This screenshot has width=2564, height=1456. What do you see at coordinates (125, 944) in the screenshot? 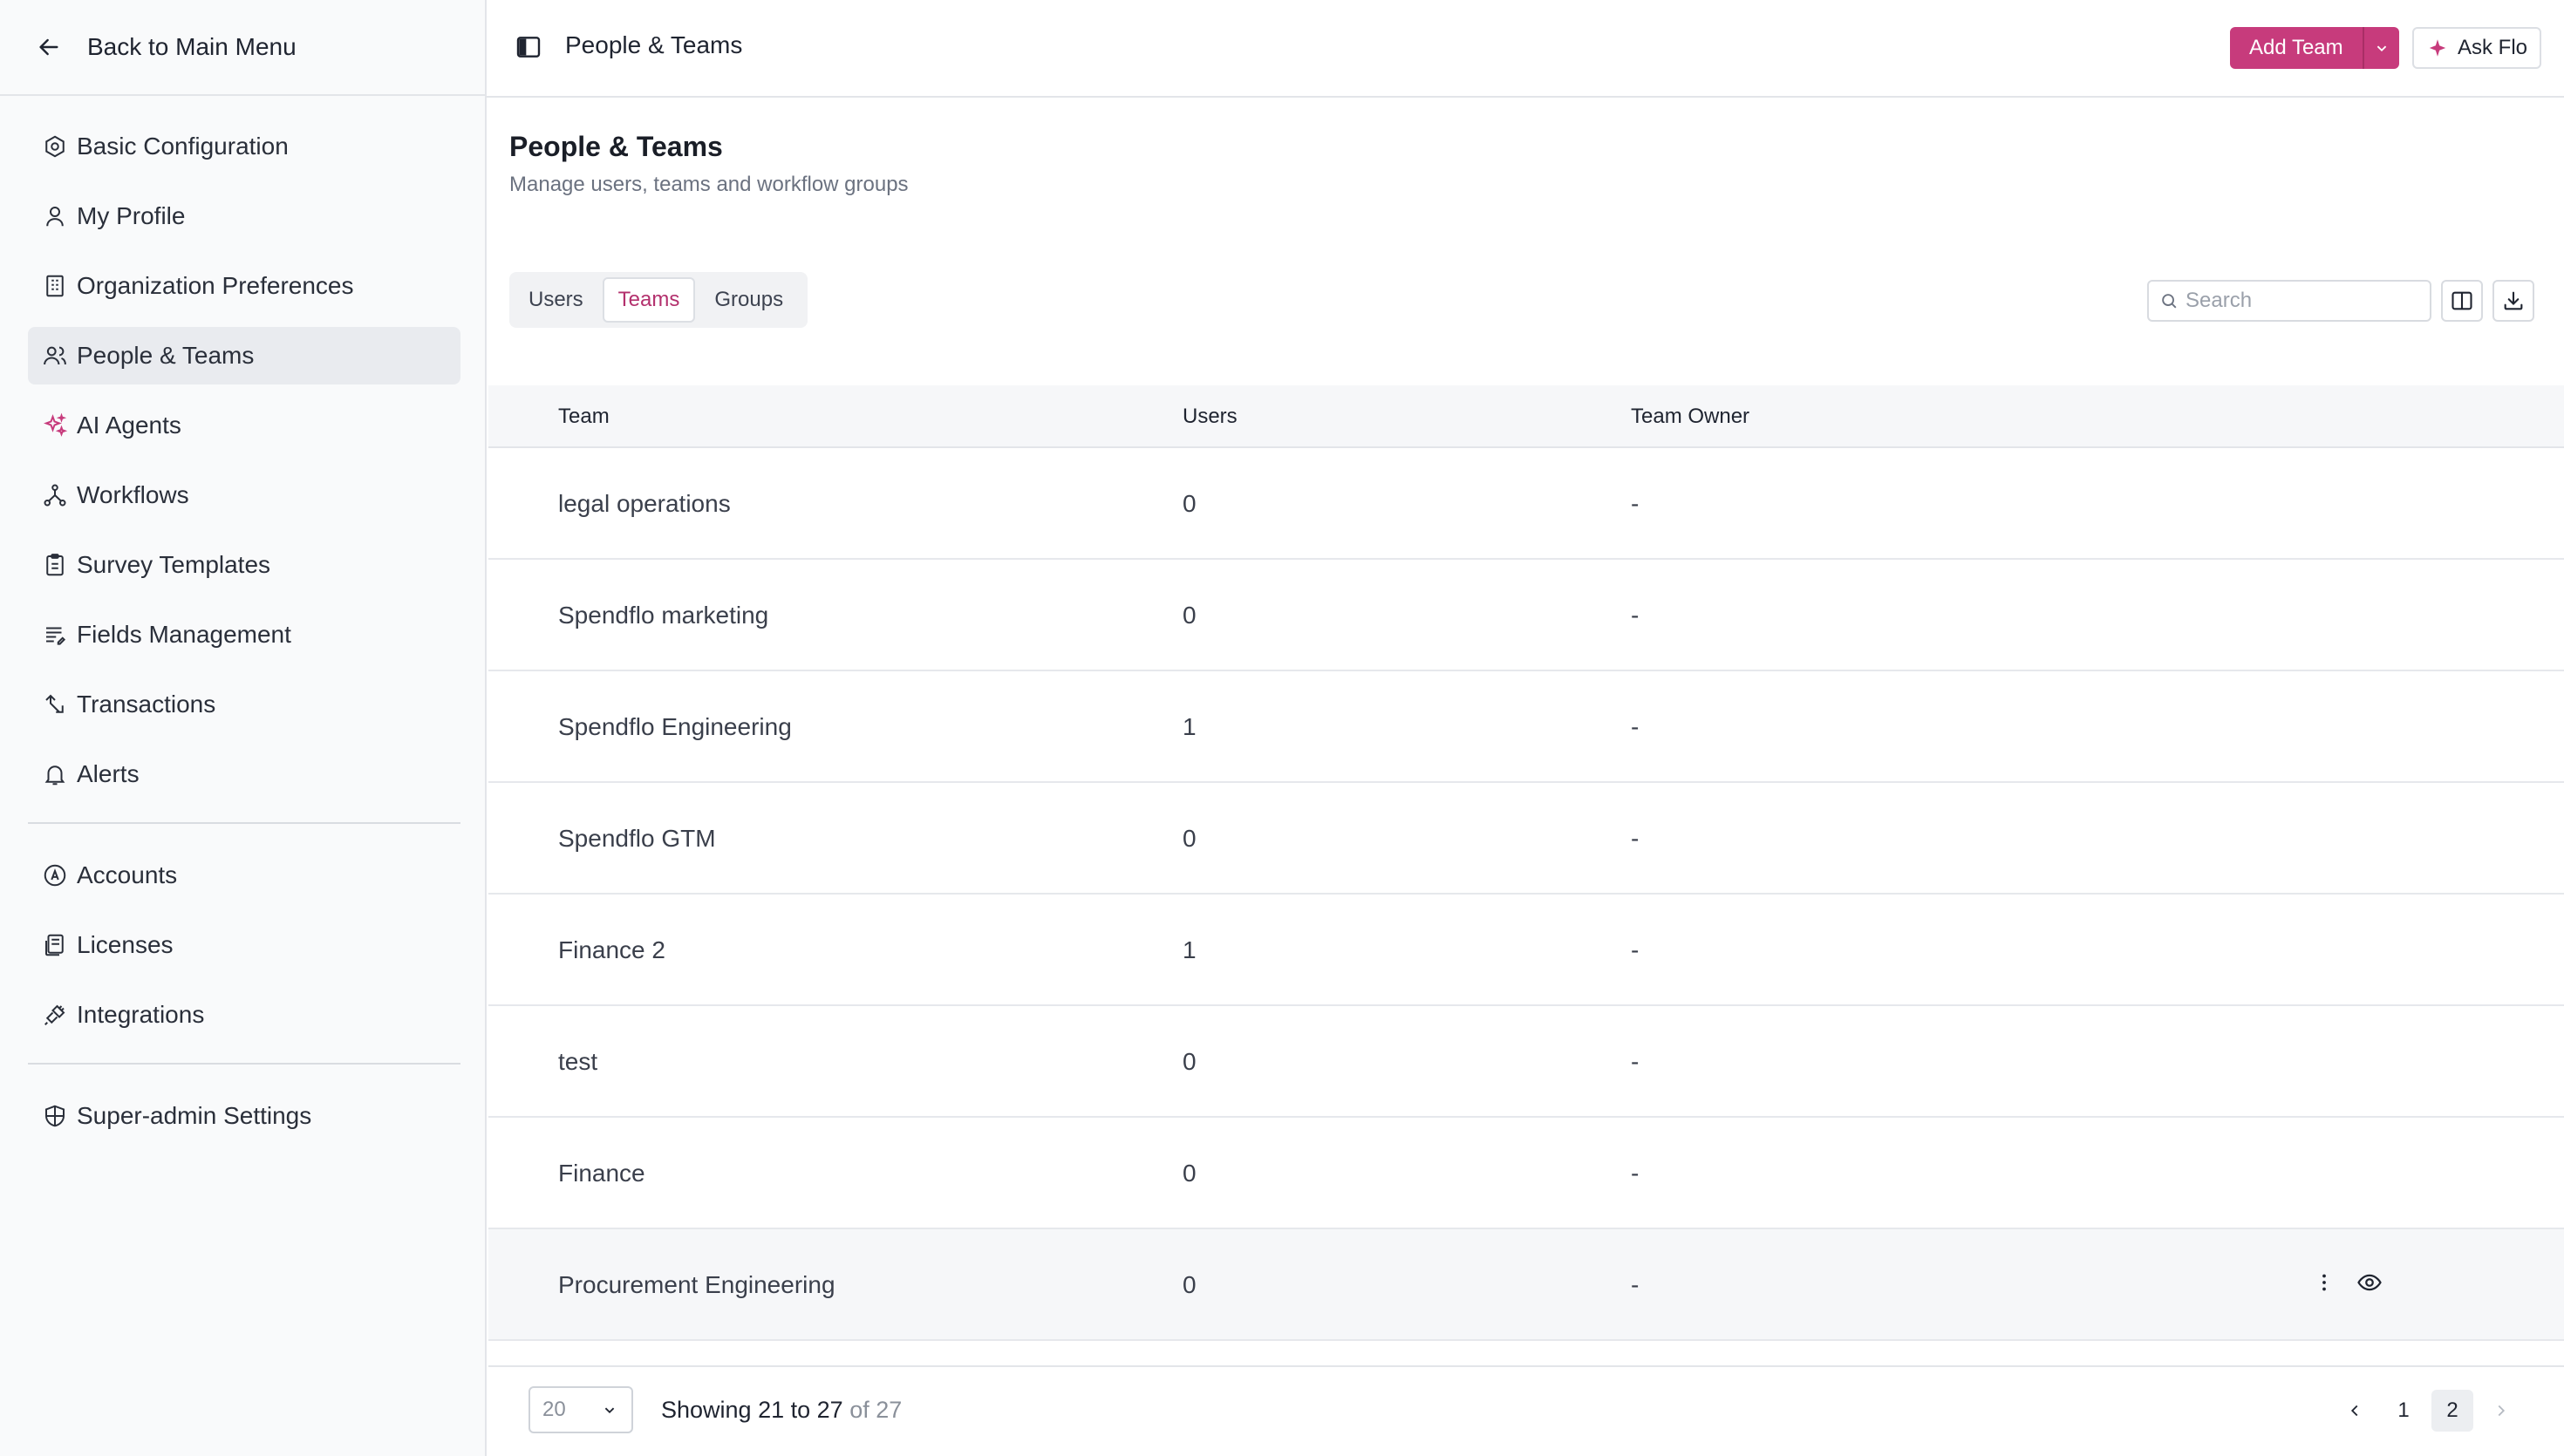
I see `sidebar-item-label: Licenses` at bounding box center [125, 944].